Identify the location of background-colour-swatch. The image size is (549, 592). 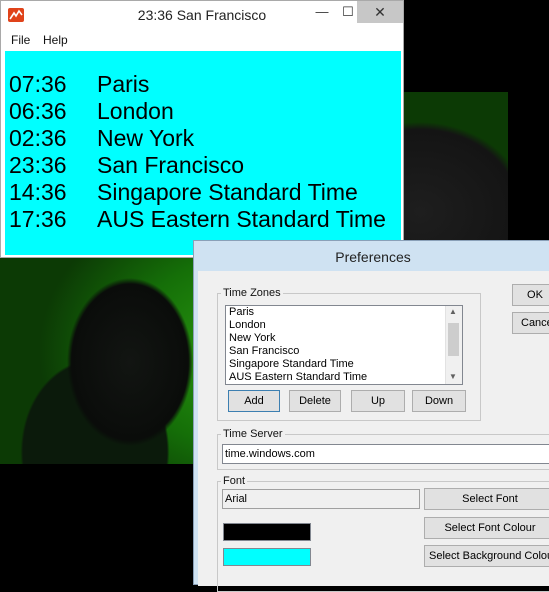
(267, 557).